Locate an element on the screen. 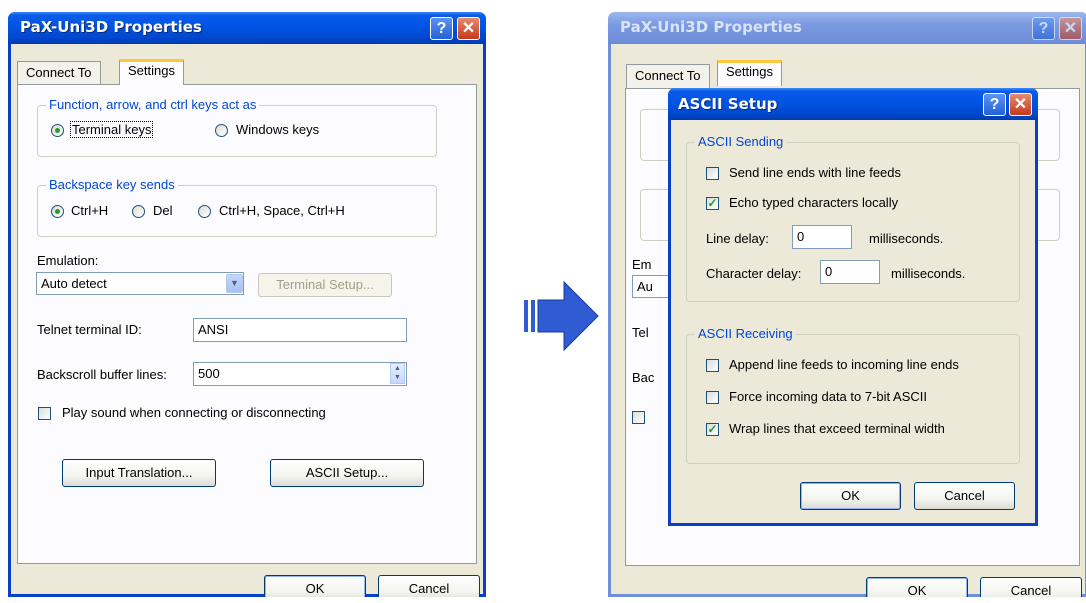 The image size is (1086, 603). ctrl-h-space-label: Ctrl+H, Space, Ctrl+H is located at coordinates (282, 210).